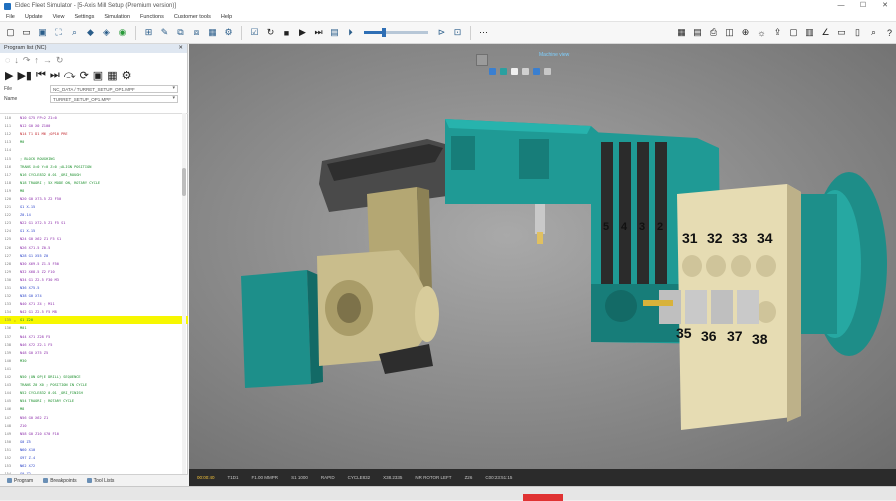 This screenshot has height=501, width=896. I want to click on code-line: 131 N36 X75.5, so click(94, 288).